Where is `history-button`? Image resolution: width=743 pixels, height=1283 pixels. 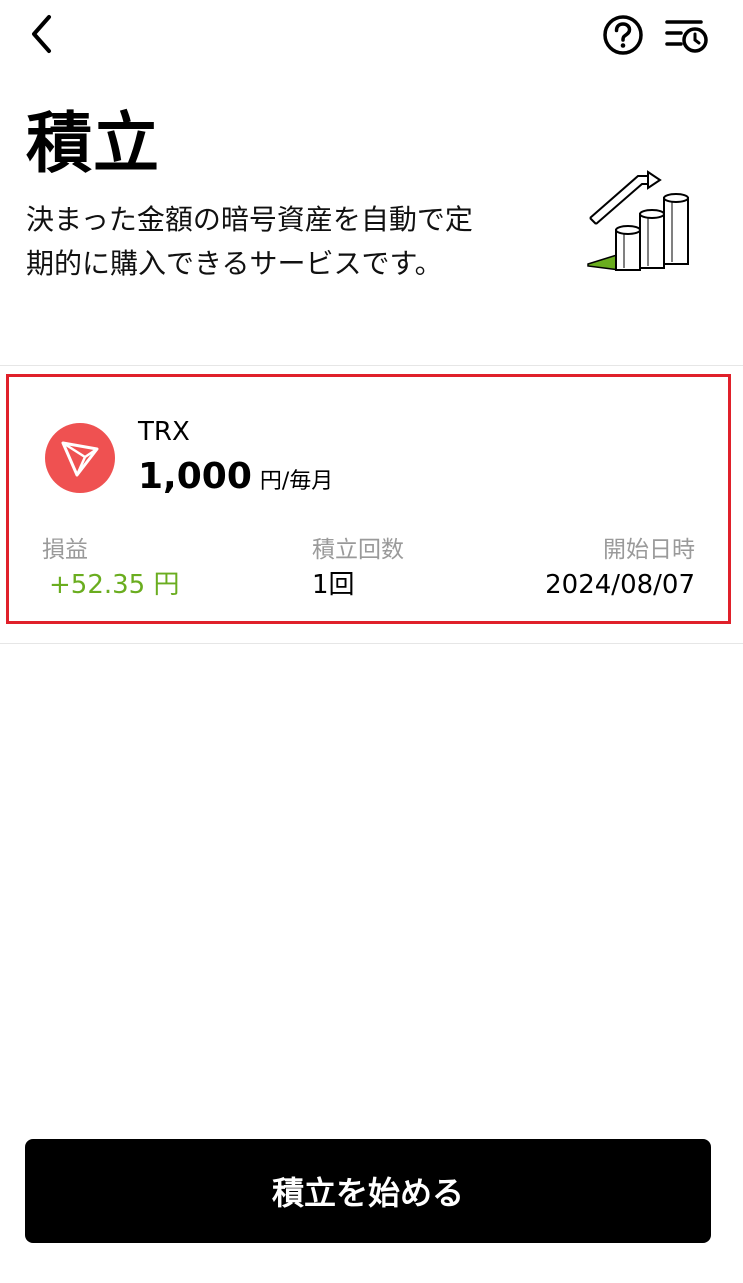 history-button is located at coordinates (687, 35).